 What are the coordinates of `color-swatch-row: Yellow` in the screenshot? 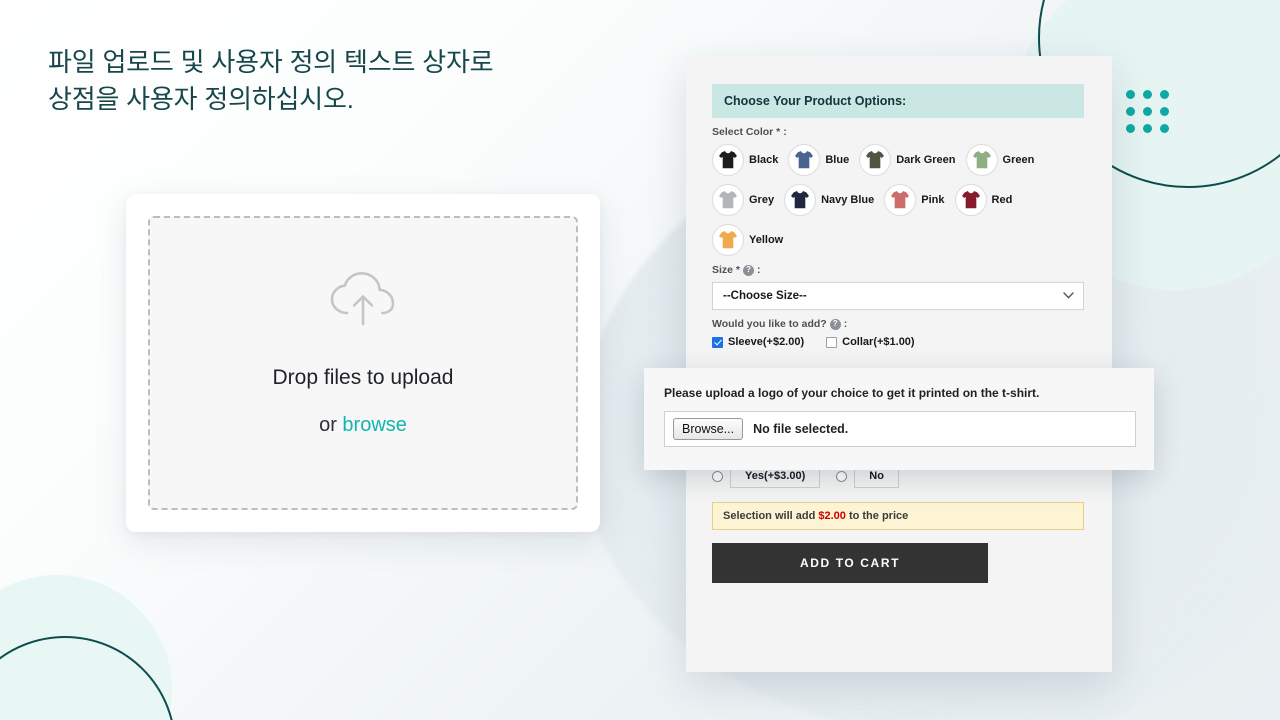 It's located at (898, 240).